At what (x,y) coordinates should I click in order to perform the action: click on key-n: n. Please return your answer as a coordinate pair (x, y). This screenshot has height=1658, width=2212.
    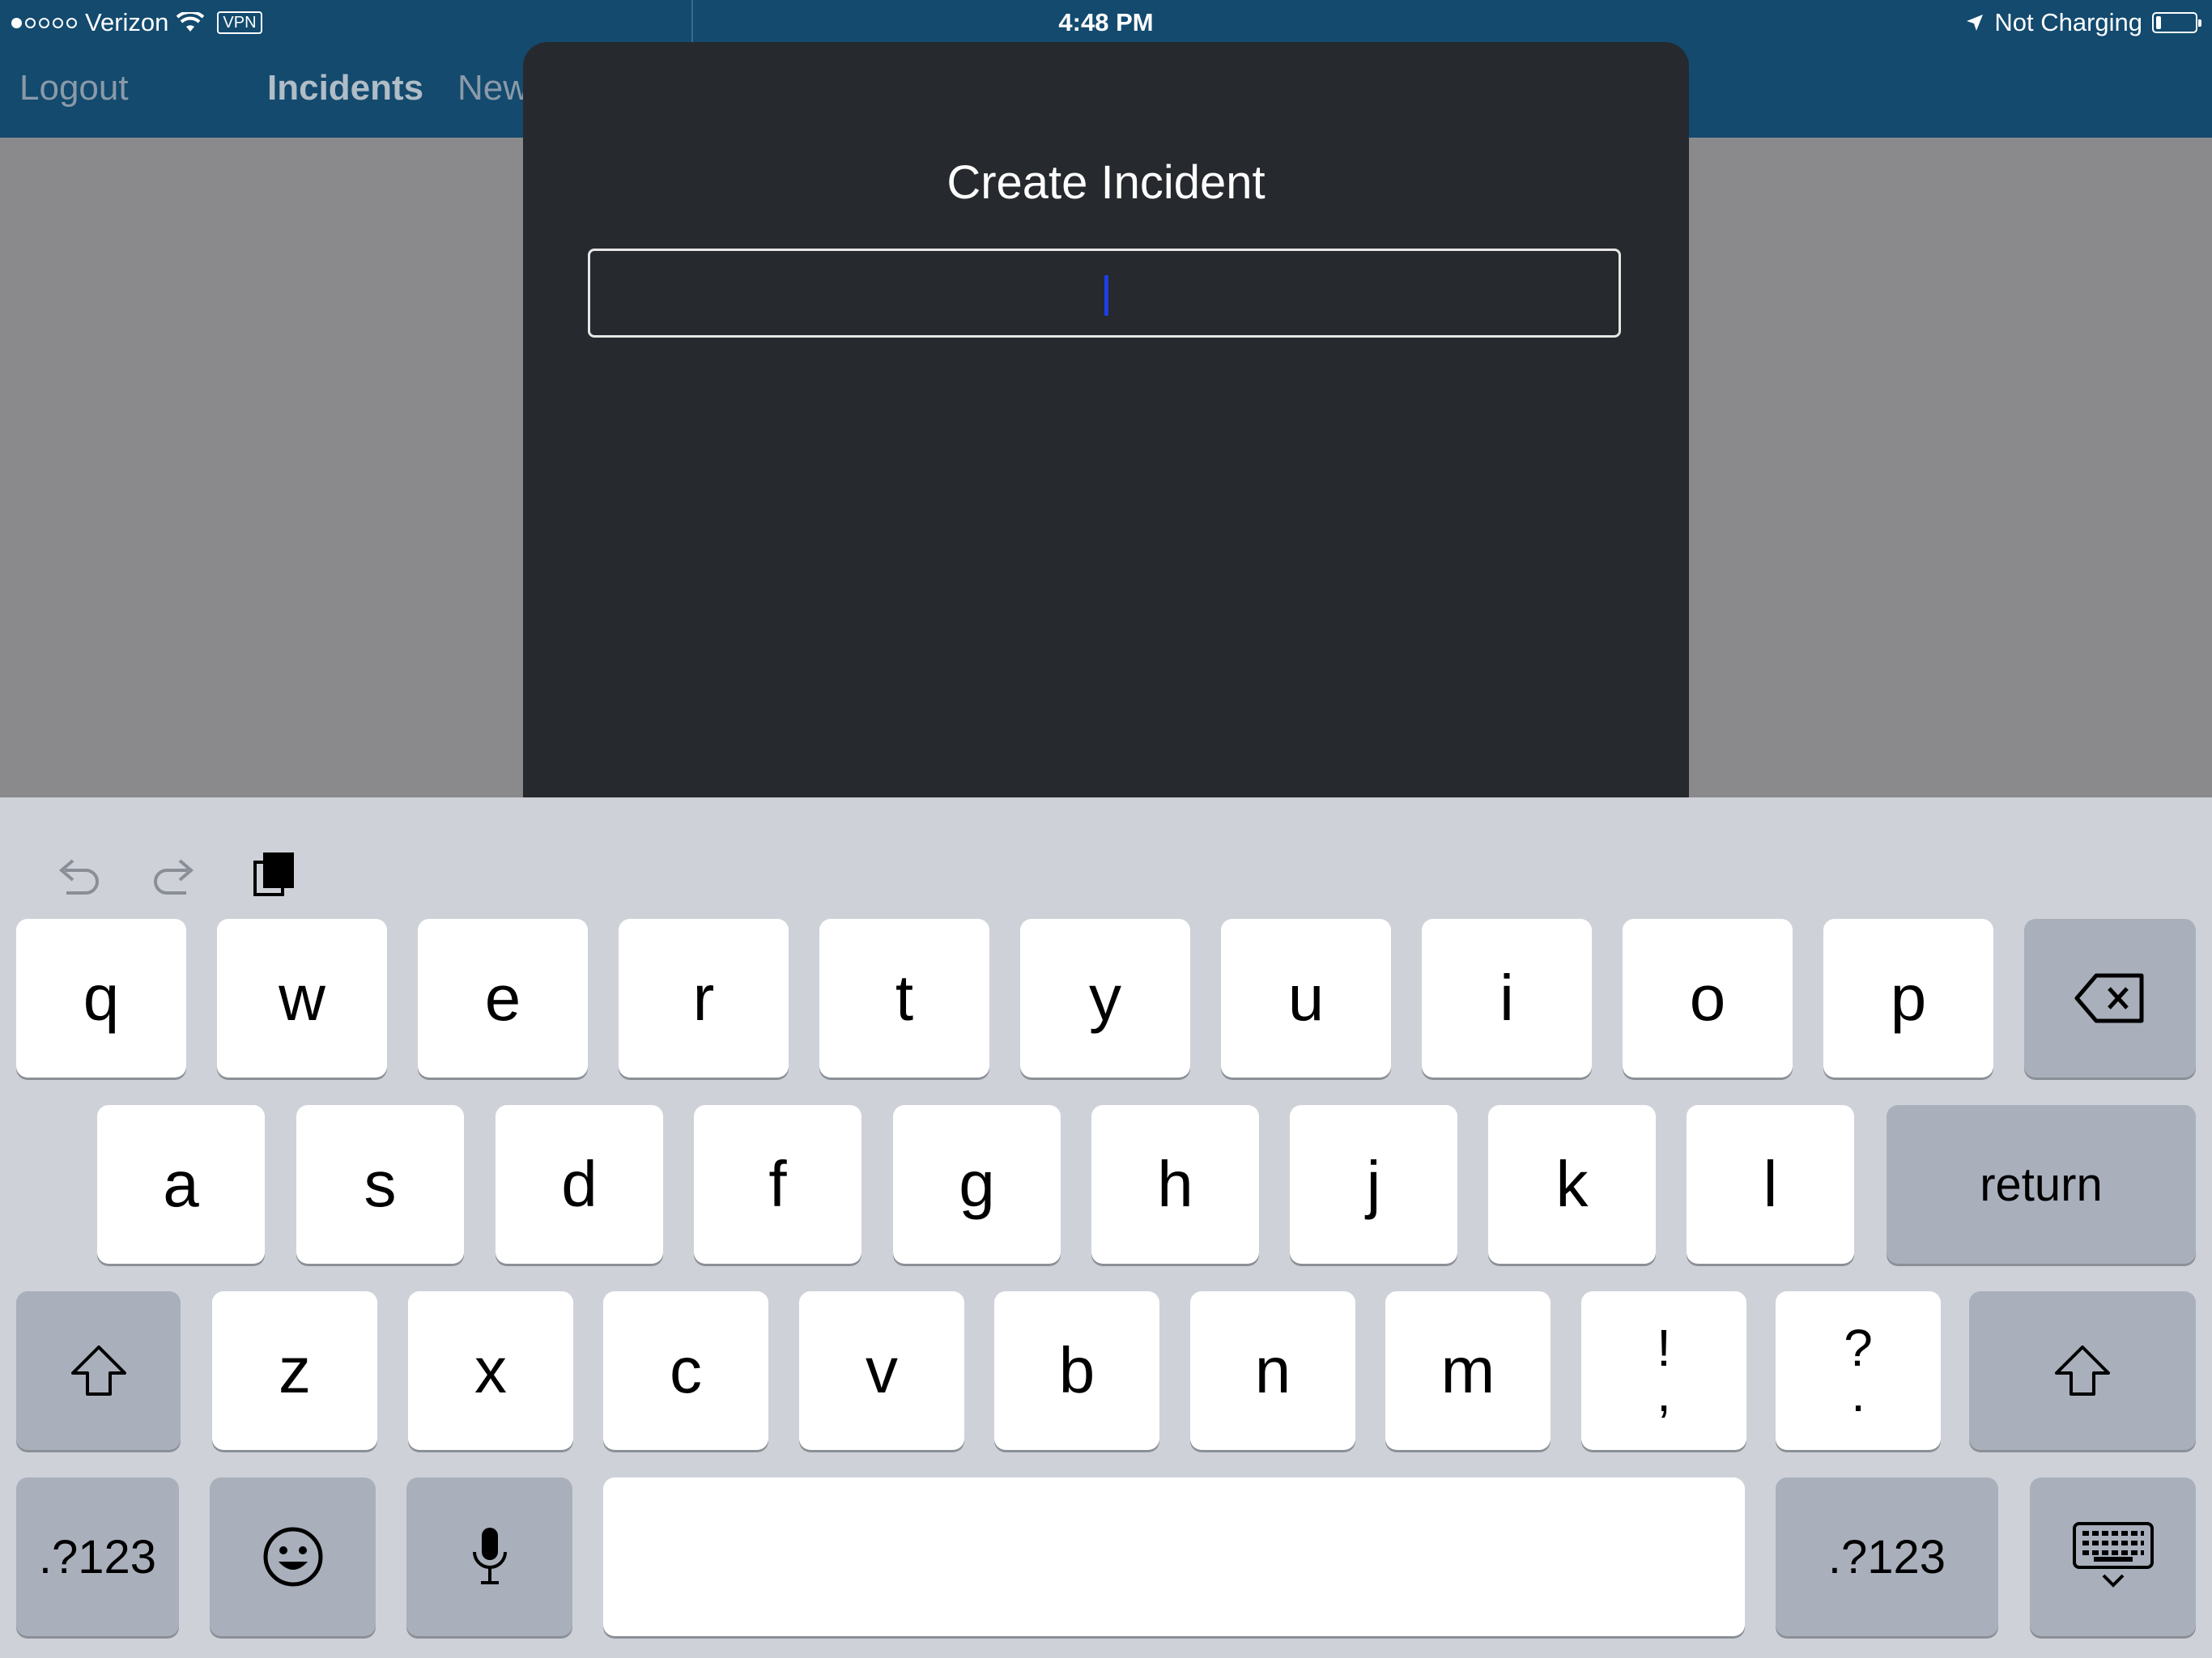
    Looking at the image, I should click on (1272, 1370).